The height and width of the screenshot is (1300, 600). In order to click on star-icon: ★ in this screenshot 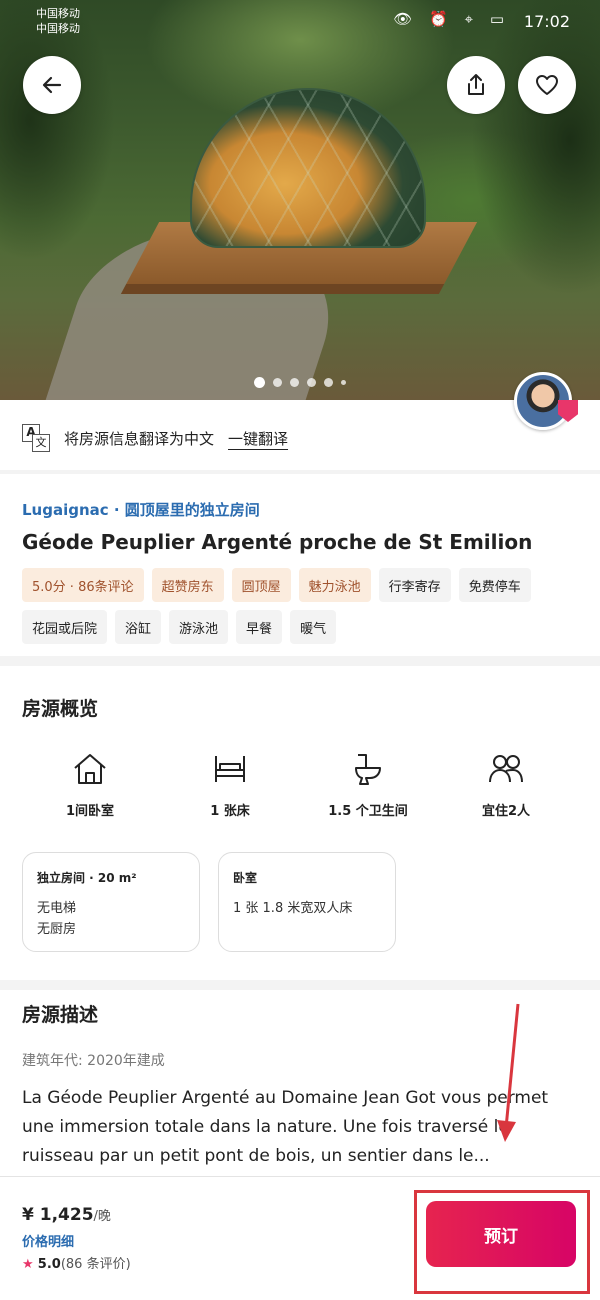, I will do `click(28, 1264)`.